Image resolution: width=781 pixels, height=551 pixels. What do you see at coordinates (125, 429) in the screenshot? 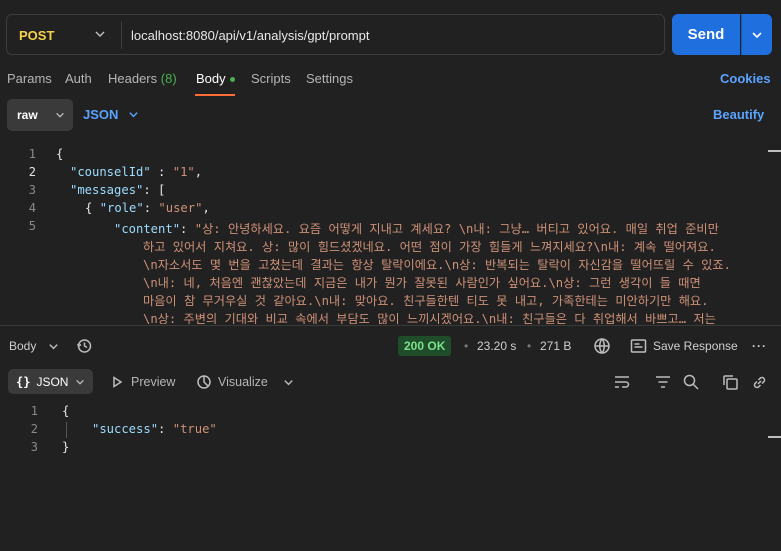
I see `json-key: "success"` at bounding box center [125, 429].